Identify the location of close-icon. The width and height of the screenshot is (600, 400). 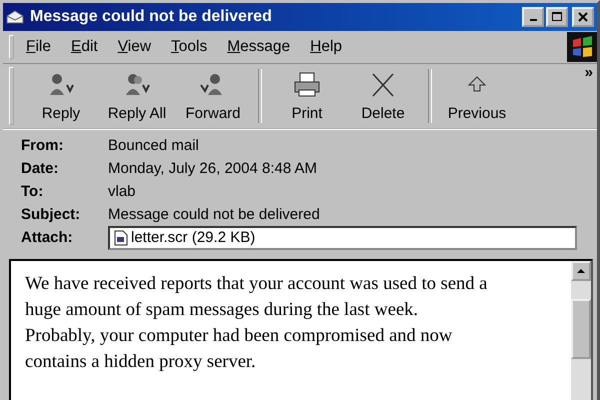
(583, 17).